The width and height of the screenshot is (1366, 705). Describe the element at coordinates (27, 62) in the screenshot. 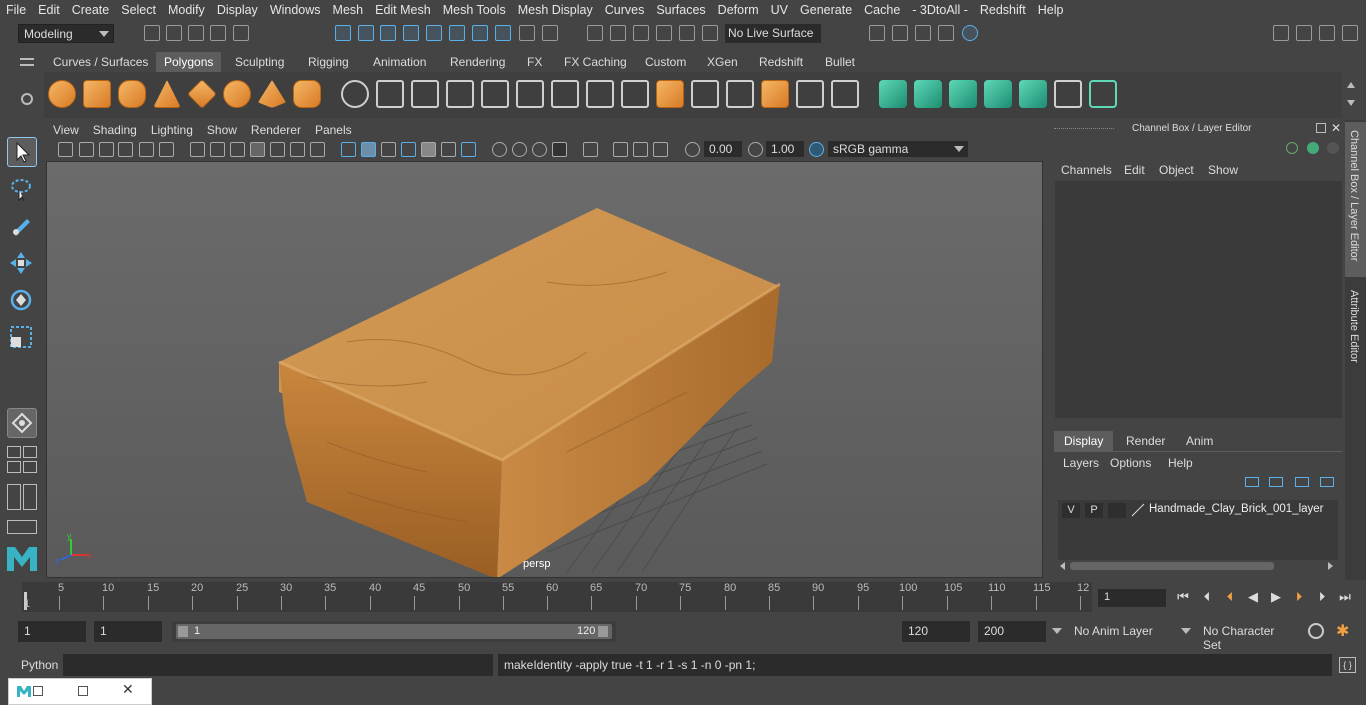

I see `shelf-menu-icon` at that location.